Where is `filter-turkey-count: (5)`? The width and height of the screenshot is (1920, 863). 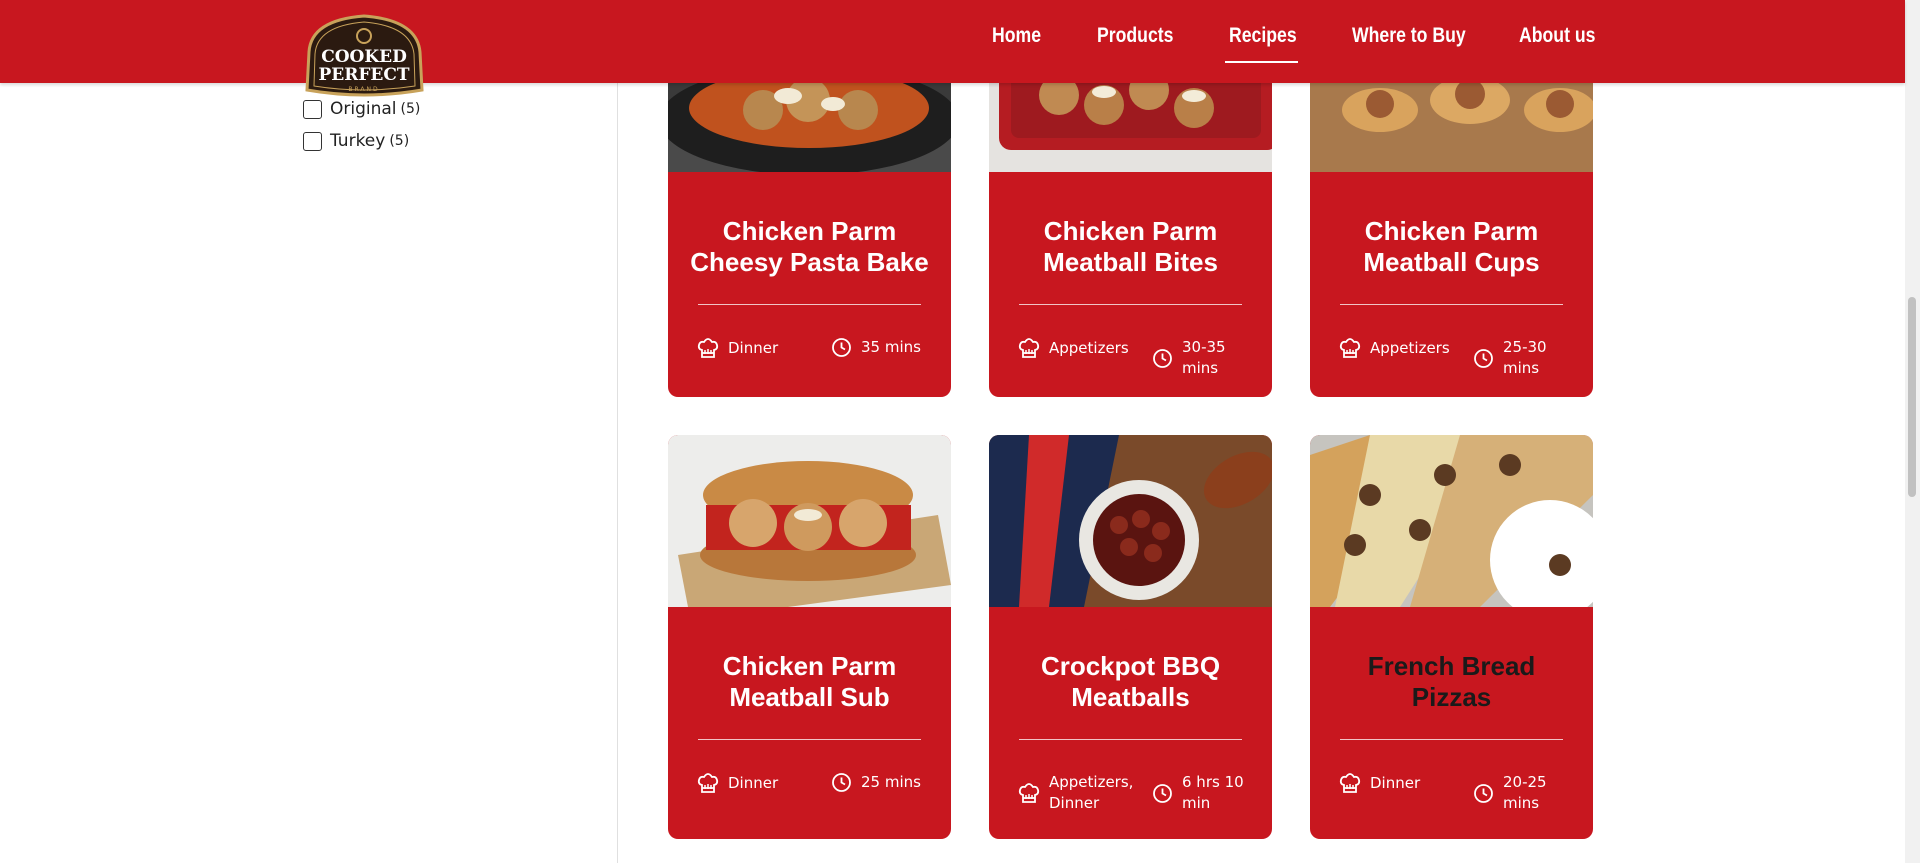 filter-turkey-count: (5) is located at coordinates (399, 141).